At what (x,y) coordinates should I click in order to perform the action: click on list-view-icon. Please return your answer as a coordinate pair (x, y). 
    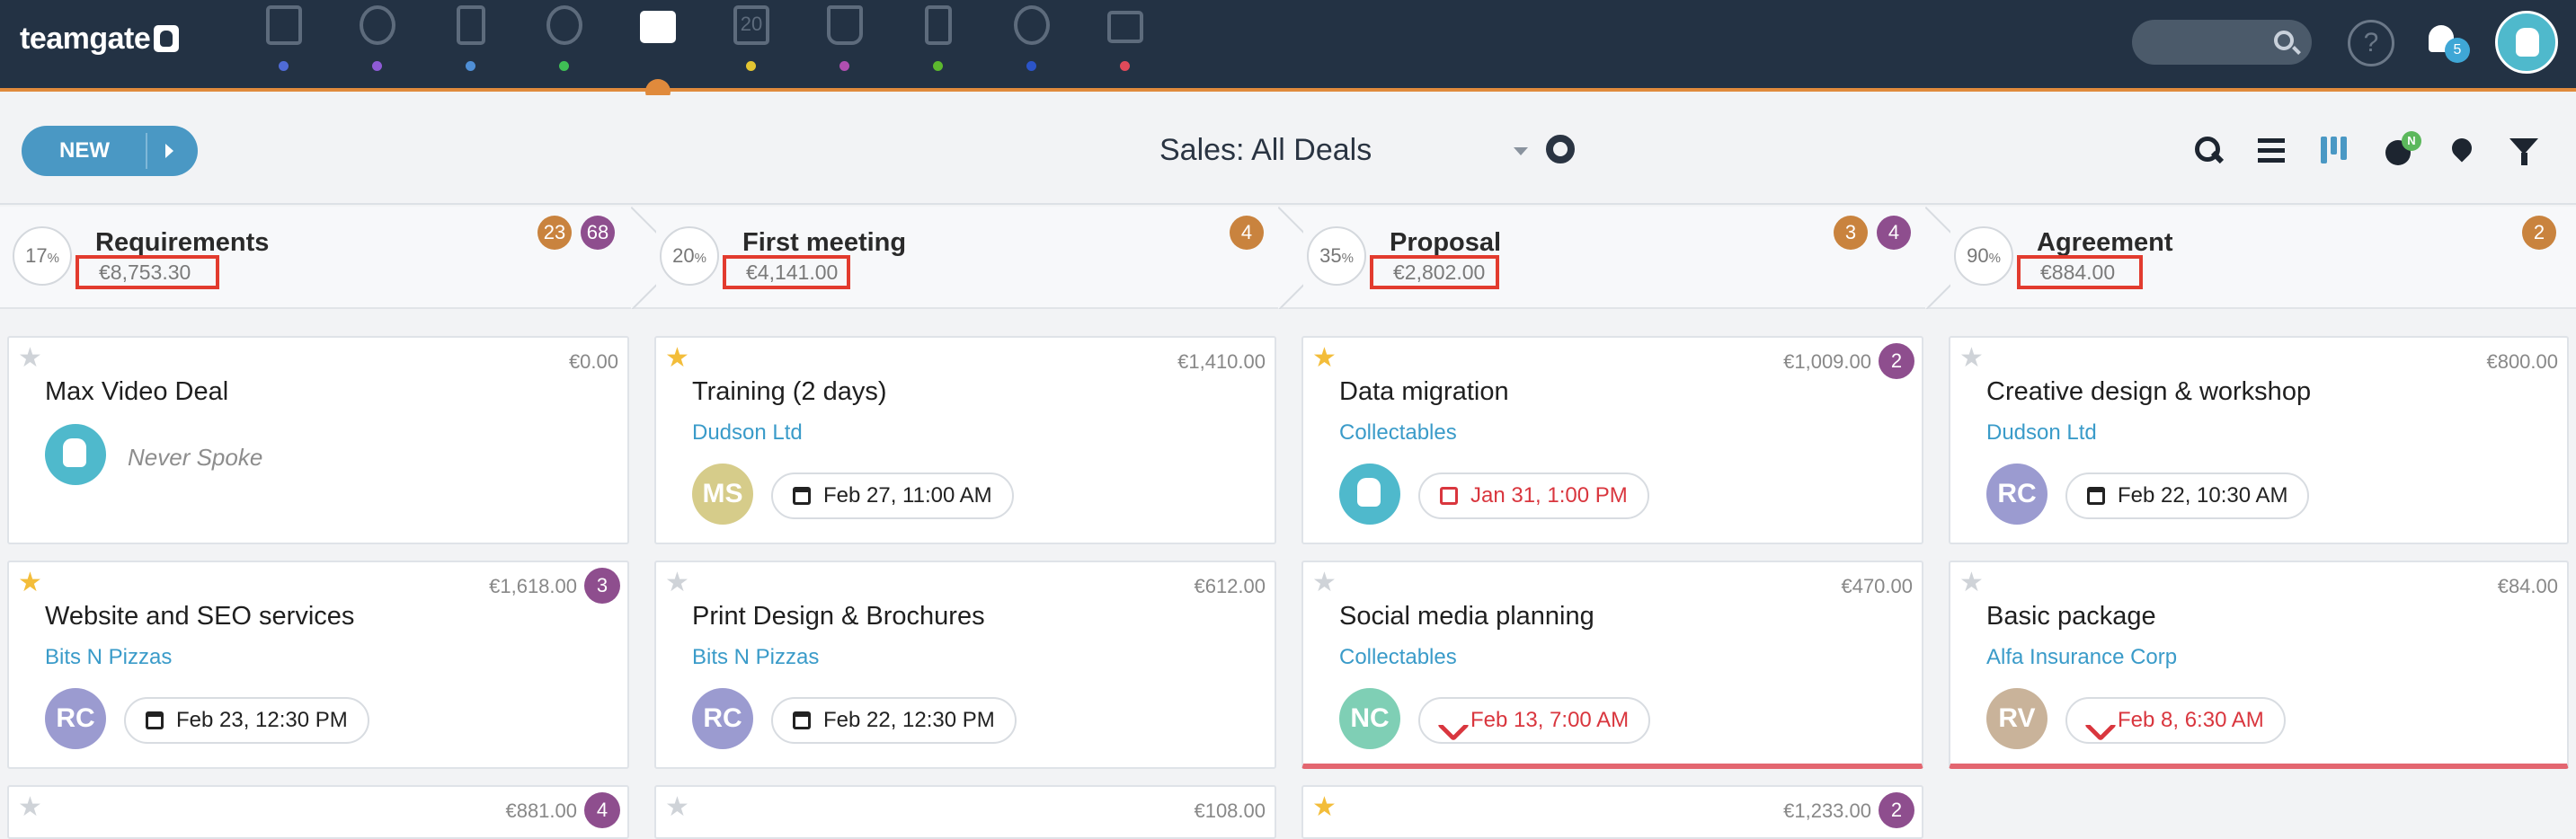
    Looking at the image, I should click on (2272, 151).